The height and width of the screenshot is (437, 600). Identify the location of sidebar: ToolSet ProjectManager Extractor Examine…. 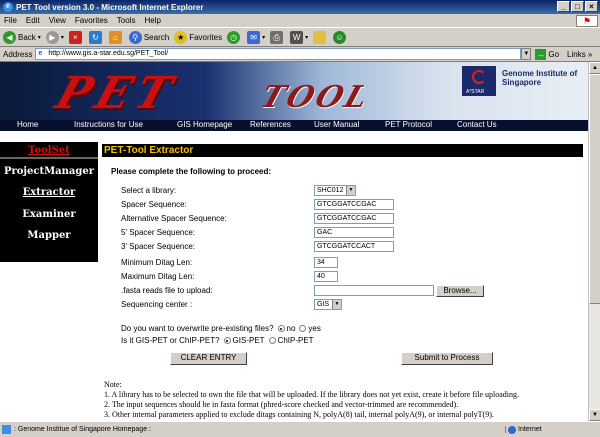
(49, 202).